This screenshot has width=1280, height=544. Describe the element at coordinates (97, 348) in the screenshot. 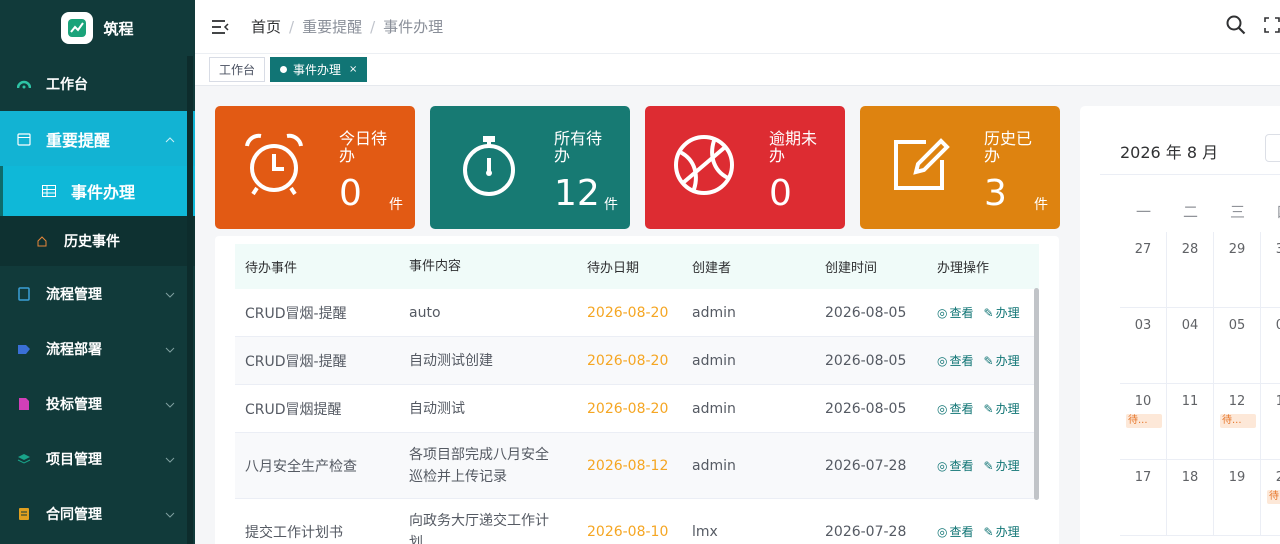

I see `sidebar-item-flow-deploy: 流程部署` at that location.